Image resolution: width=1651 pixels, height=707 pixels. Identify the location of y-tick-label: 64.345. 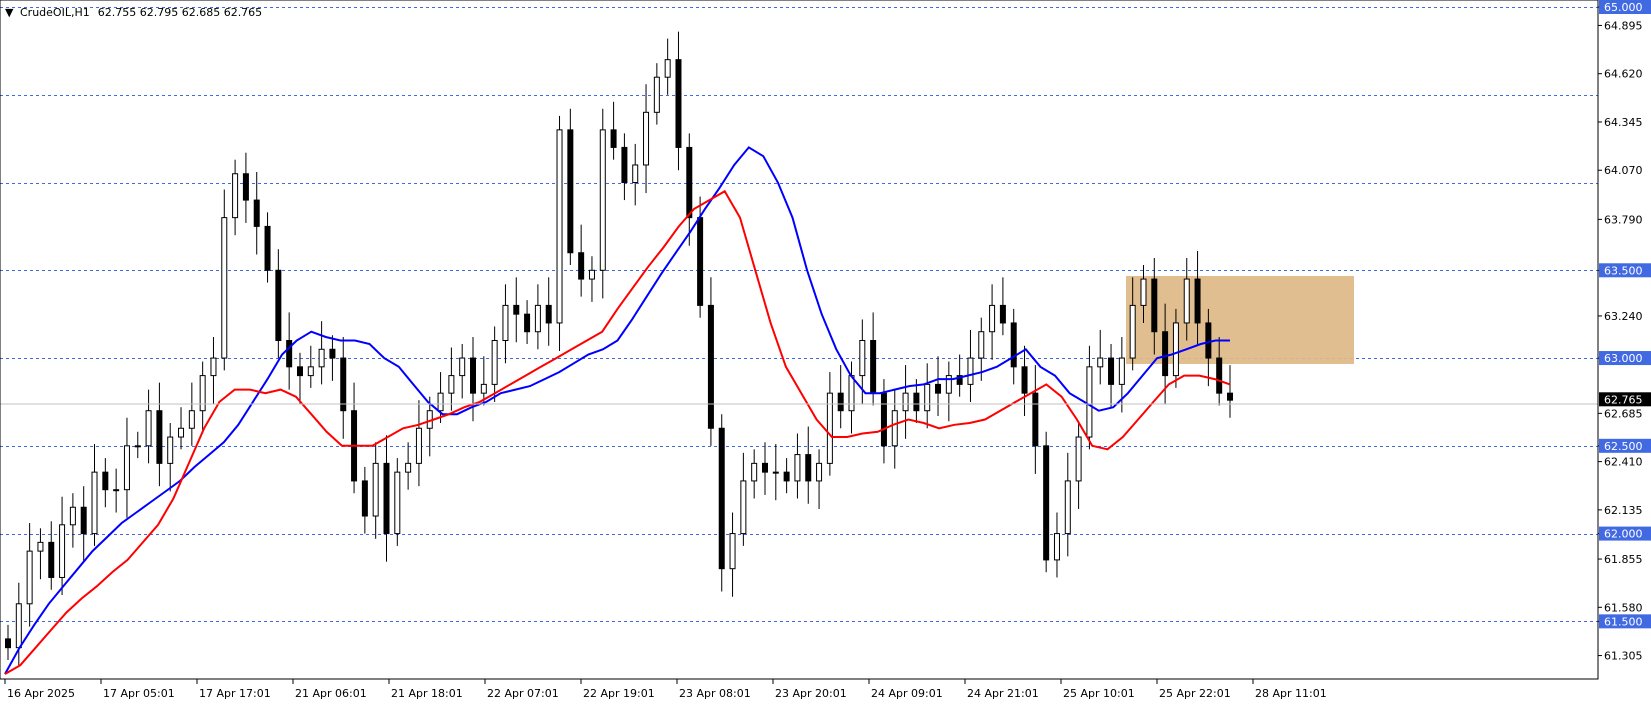
(1623, 122).